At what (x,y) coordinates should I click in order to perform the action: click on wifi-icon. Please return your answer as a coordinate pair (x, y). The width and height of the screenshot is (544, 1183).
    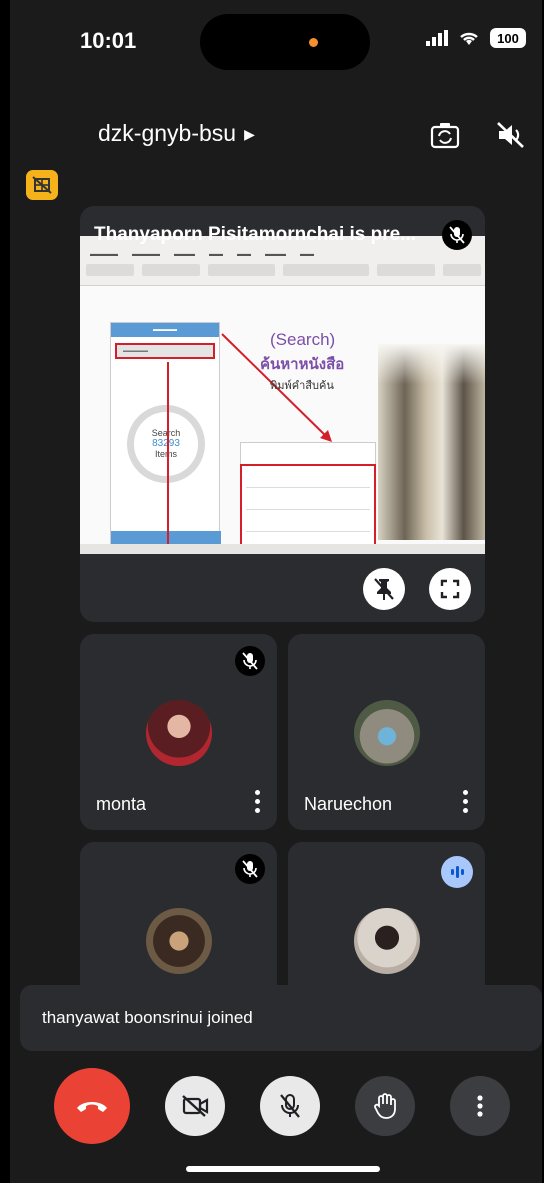
    Looking at the image, I should click on (469, 38).